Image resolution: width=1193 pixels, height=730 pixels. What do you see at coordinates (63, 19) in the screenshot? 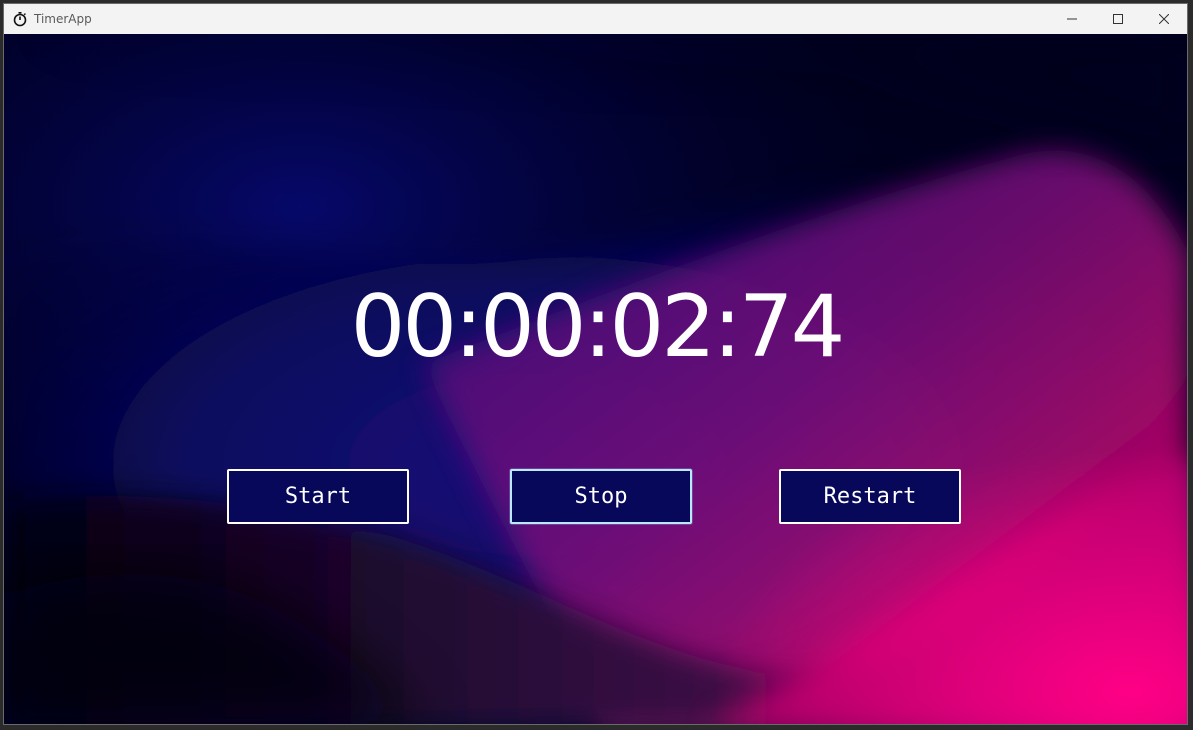
I see `window-title: TimerApp` at bounding box center [63, 19].